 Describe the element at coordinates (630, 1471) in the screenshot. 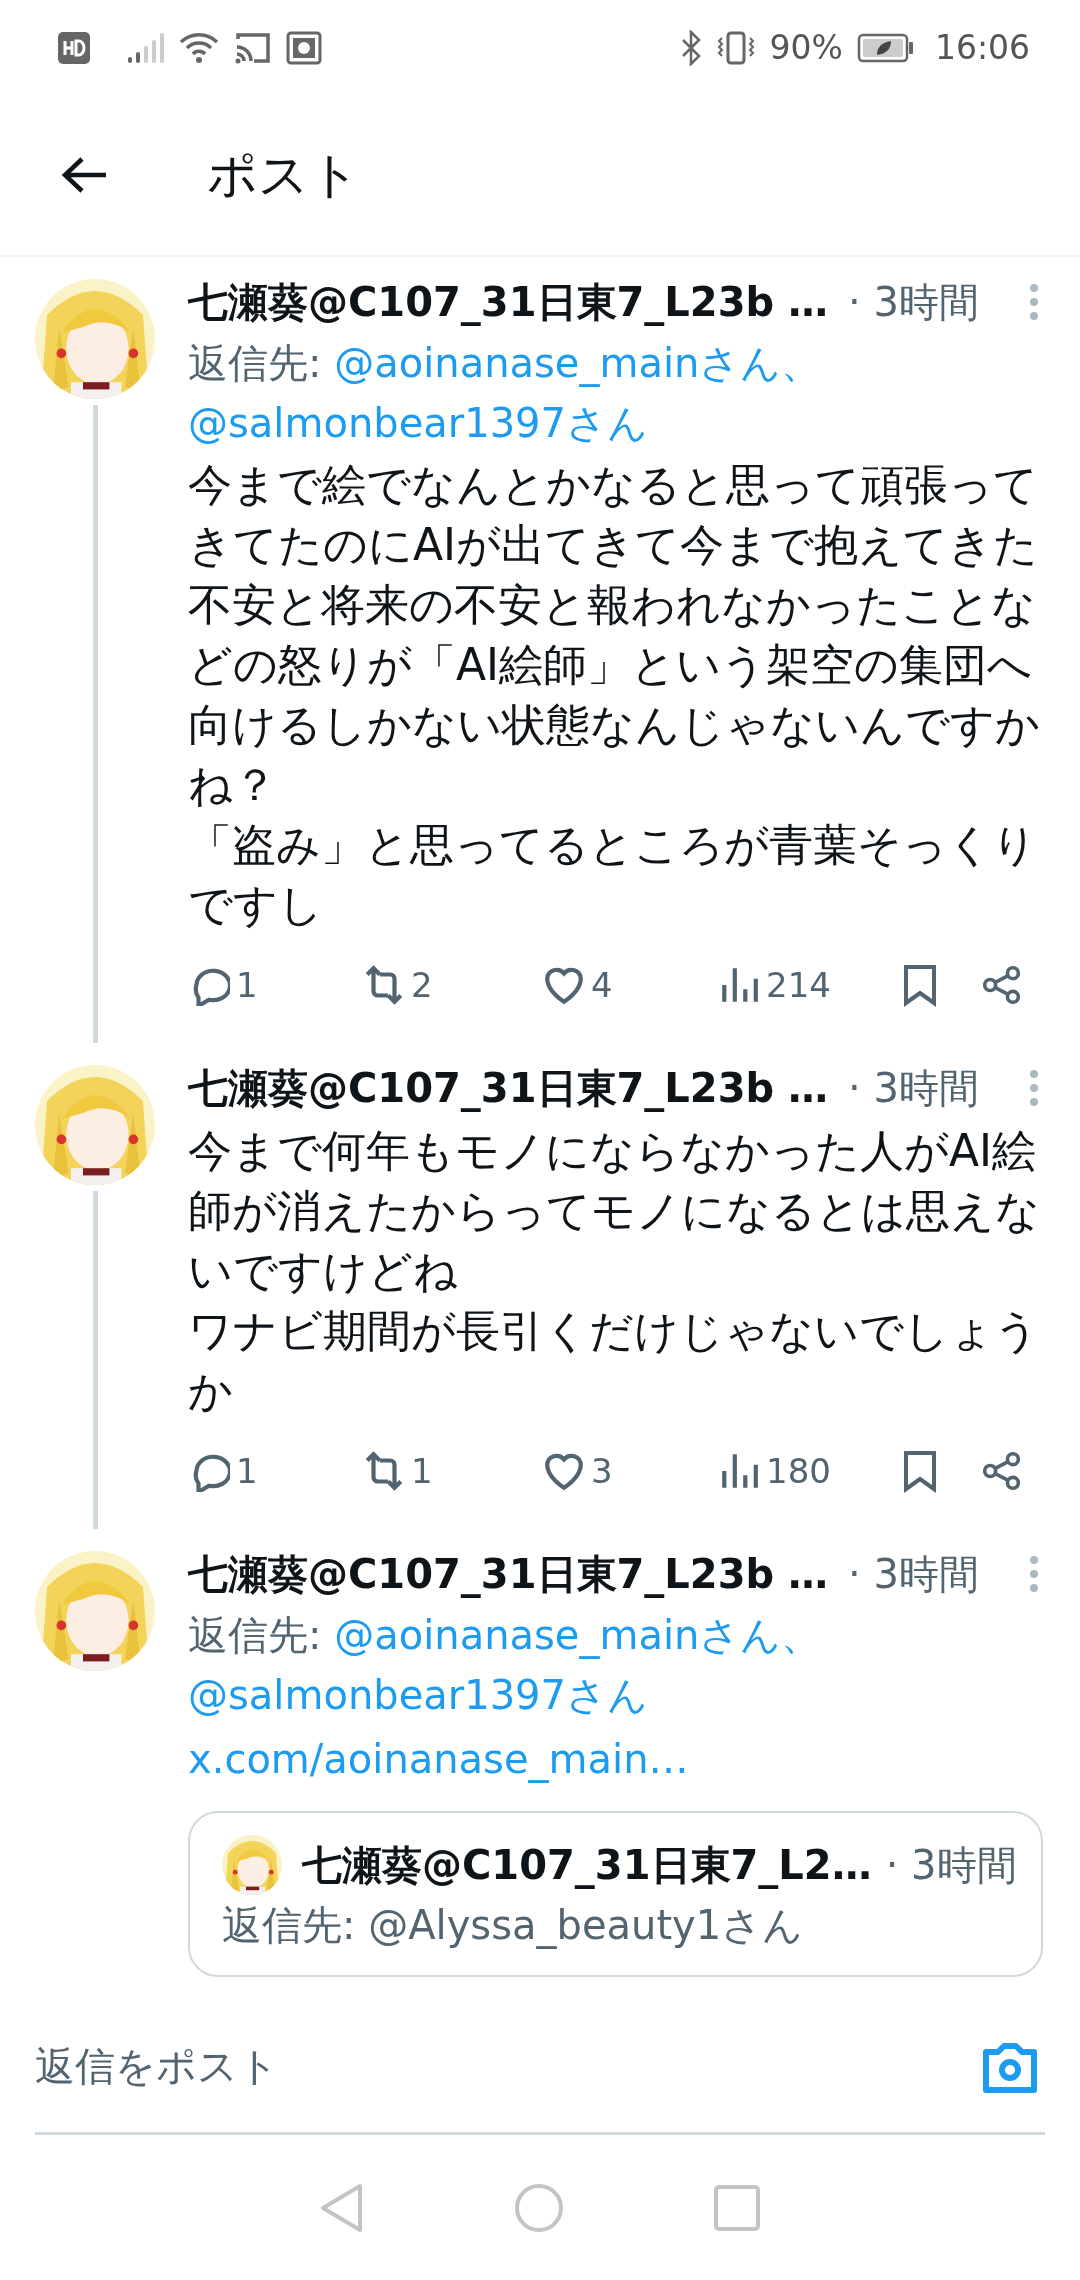

I see `like-button: 3` at that location.